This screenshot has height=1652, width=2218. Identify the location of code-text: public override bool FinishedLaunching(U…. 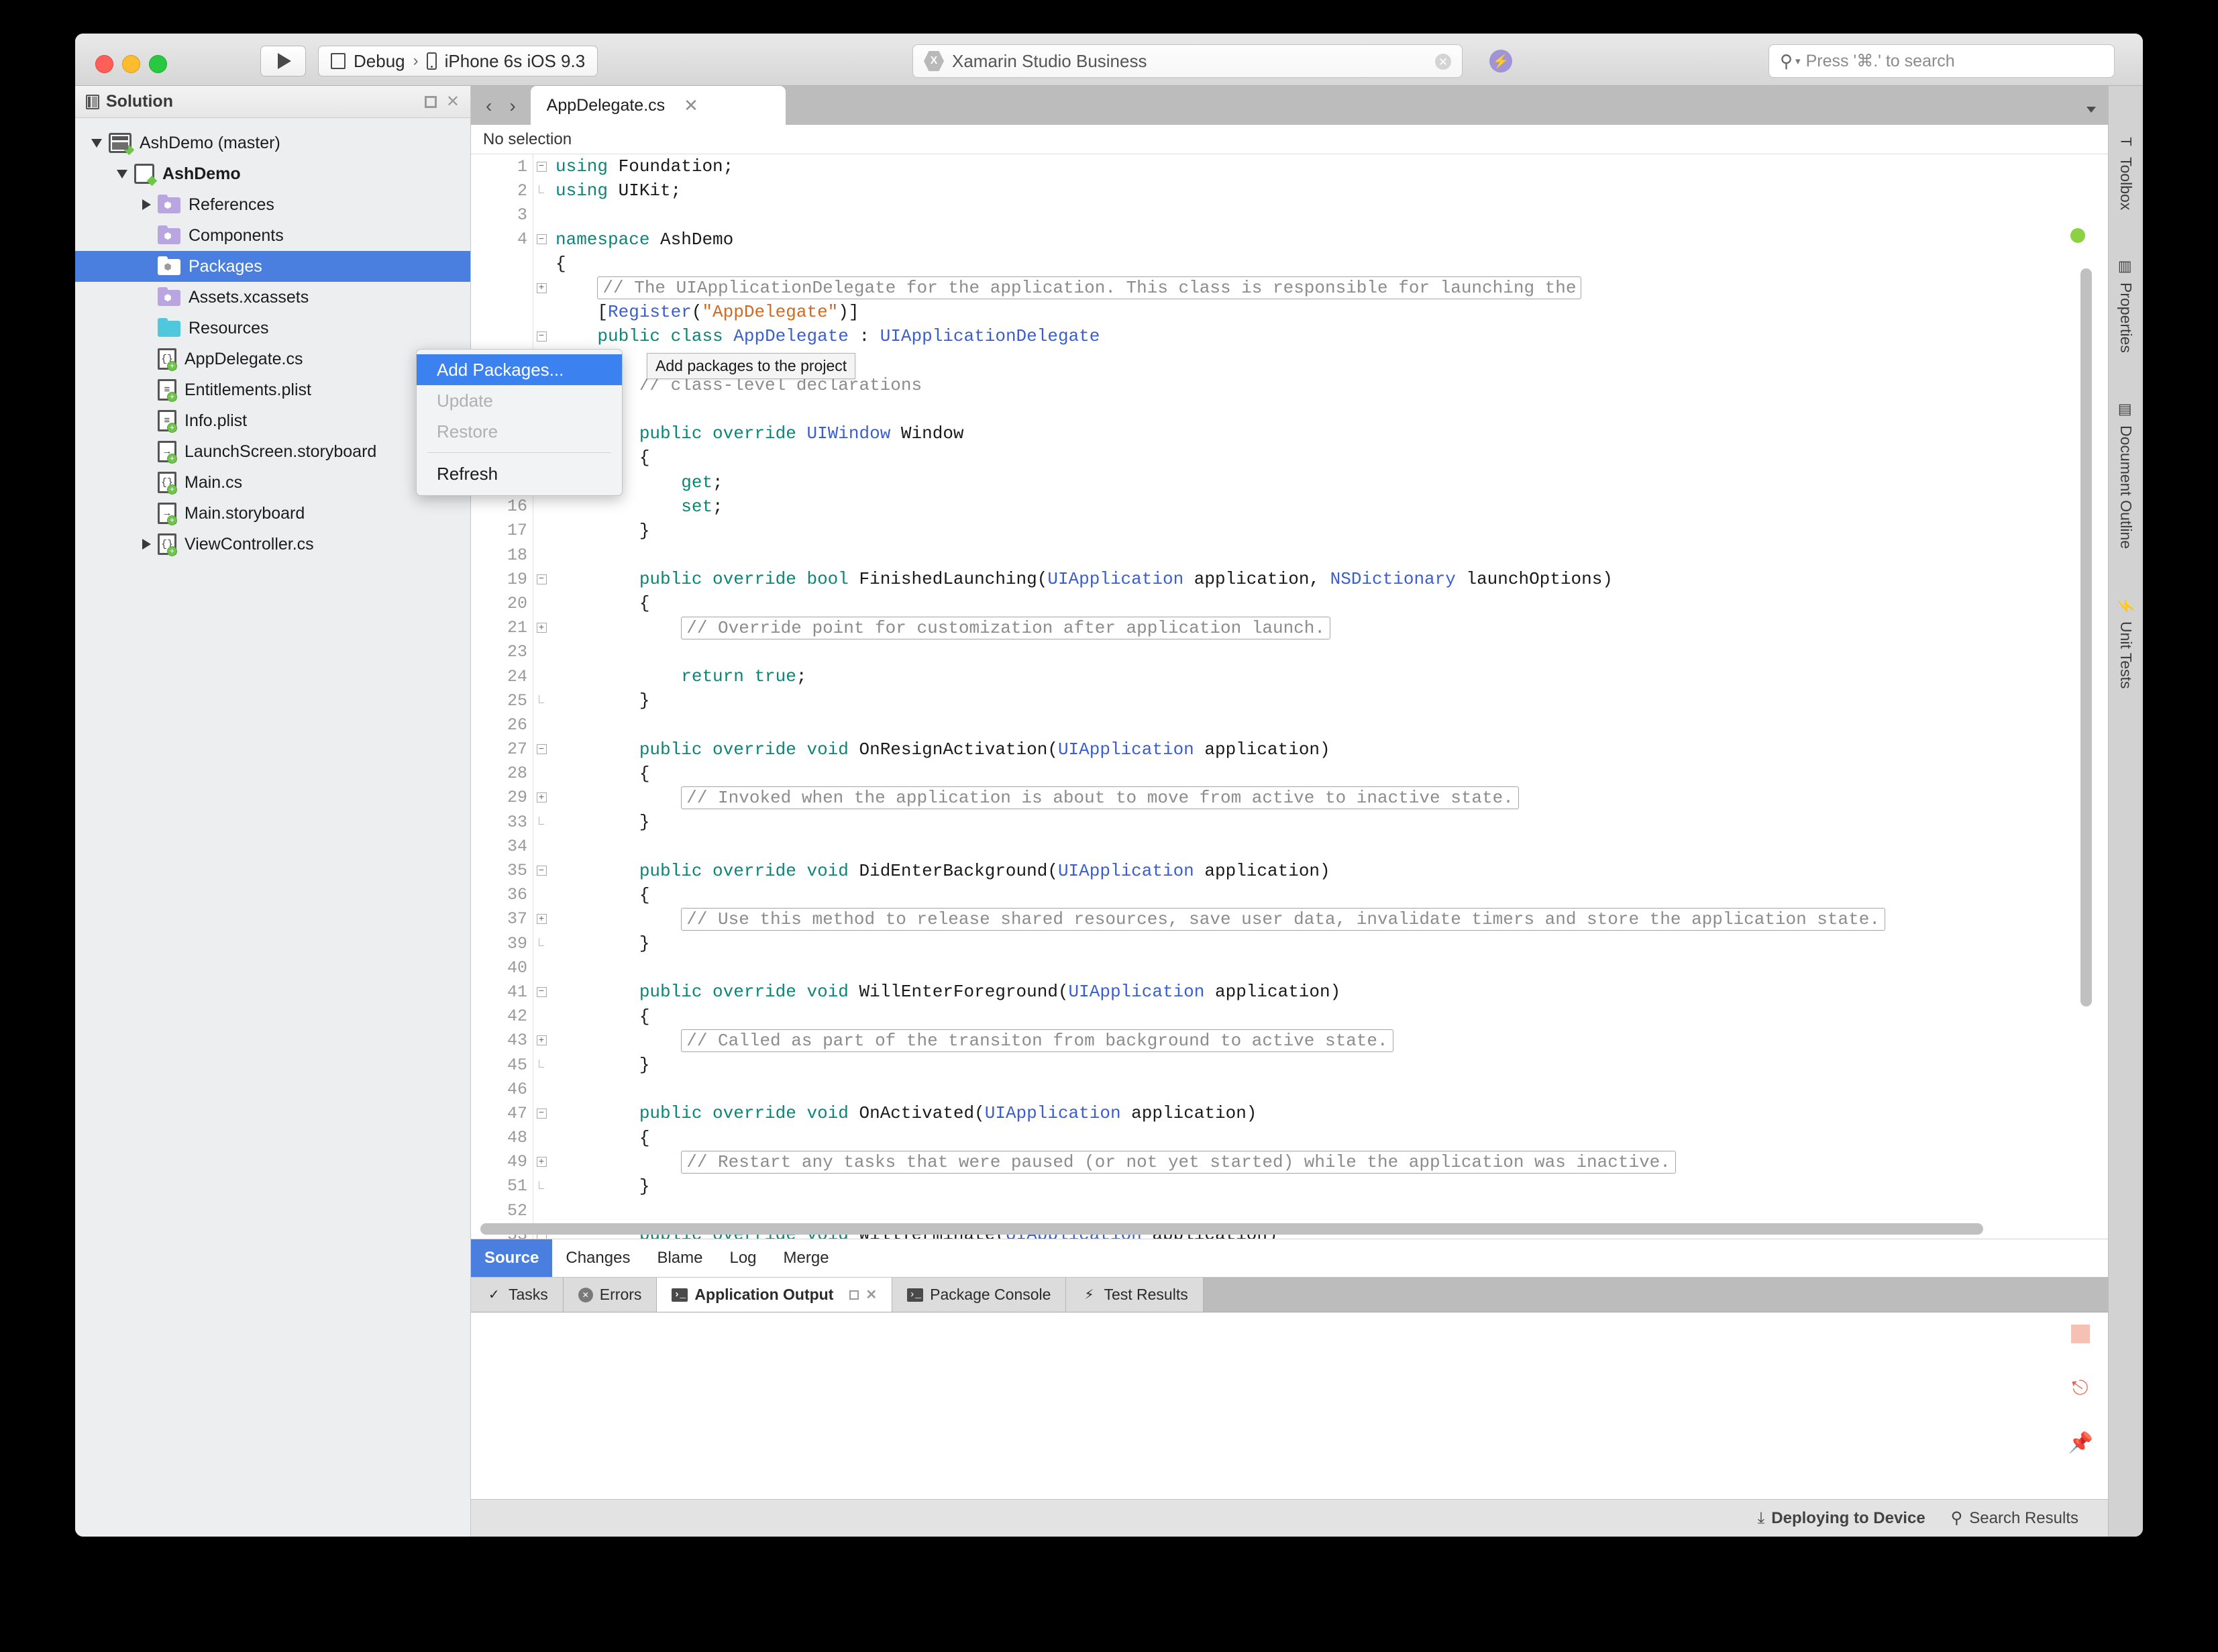
(1126, 579).